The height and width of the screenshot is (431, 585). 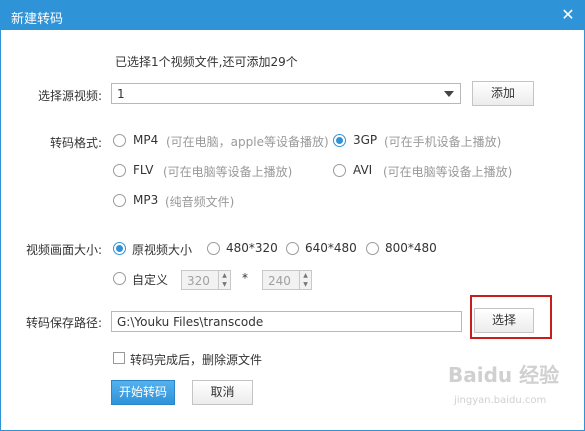 What do you see at coordinates (146, 140) in the screenshot?
I see `format-name-mp4: MP4` at bounding box center [146, 140].